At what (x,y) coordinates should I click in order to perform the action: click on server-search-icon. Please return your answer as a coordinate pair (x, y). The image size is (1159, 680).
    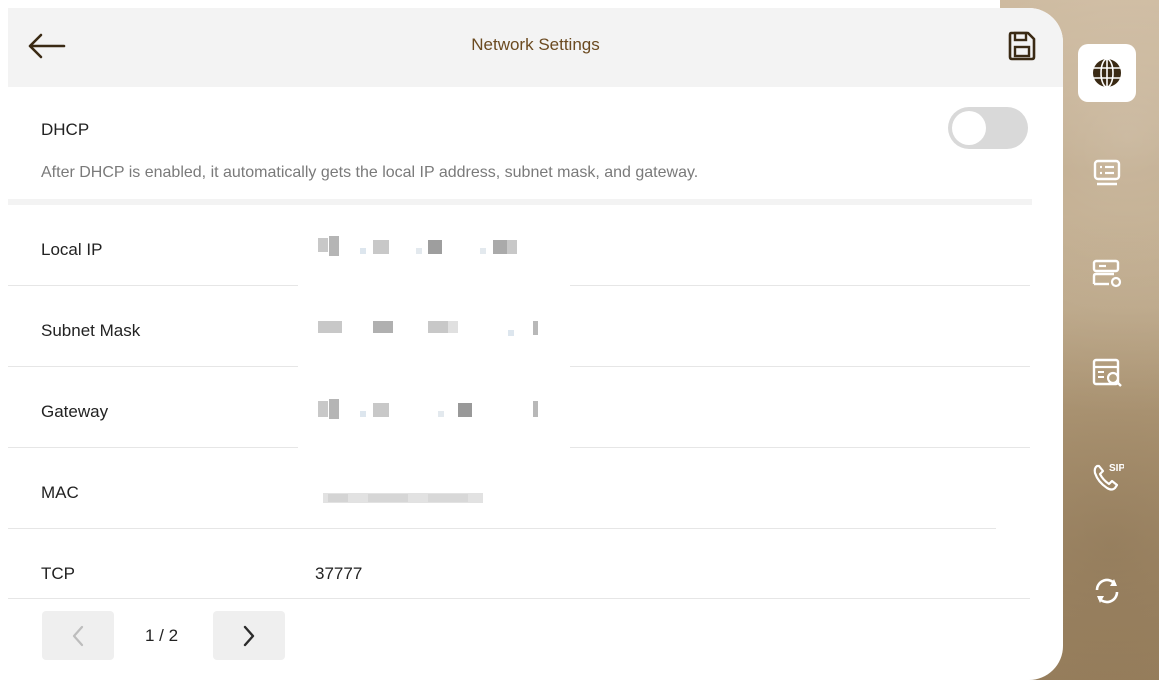
    Looking at the image, I should click on (1107, 372).